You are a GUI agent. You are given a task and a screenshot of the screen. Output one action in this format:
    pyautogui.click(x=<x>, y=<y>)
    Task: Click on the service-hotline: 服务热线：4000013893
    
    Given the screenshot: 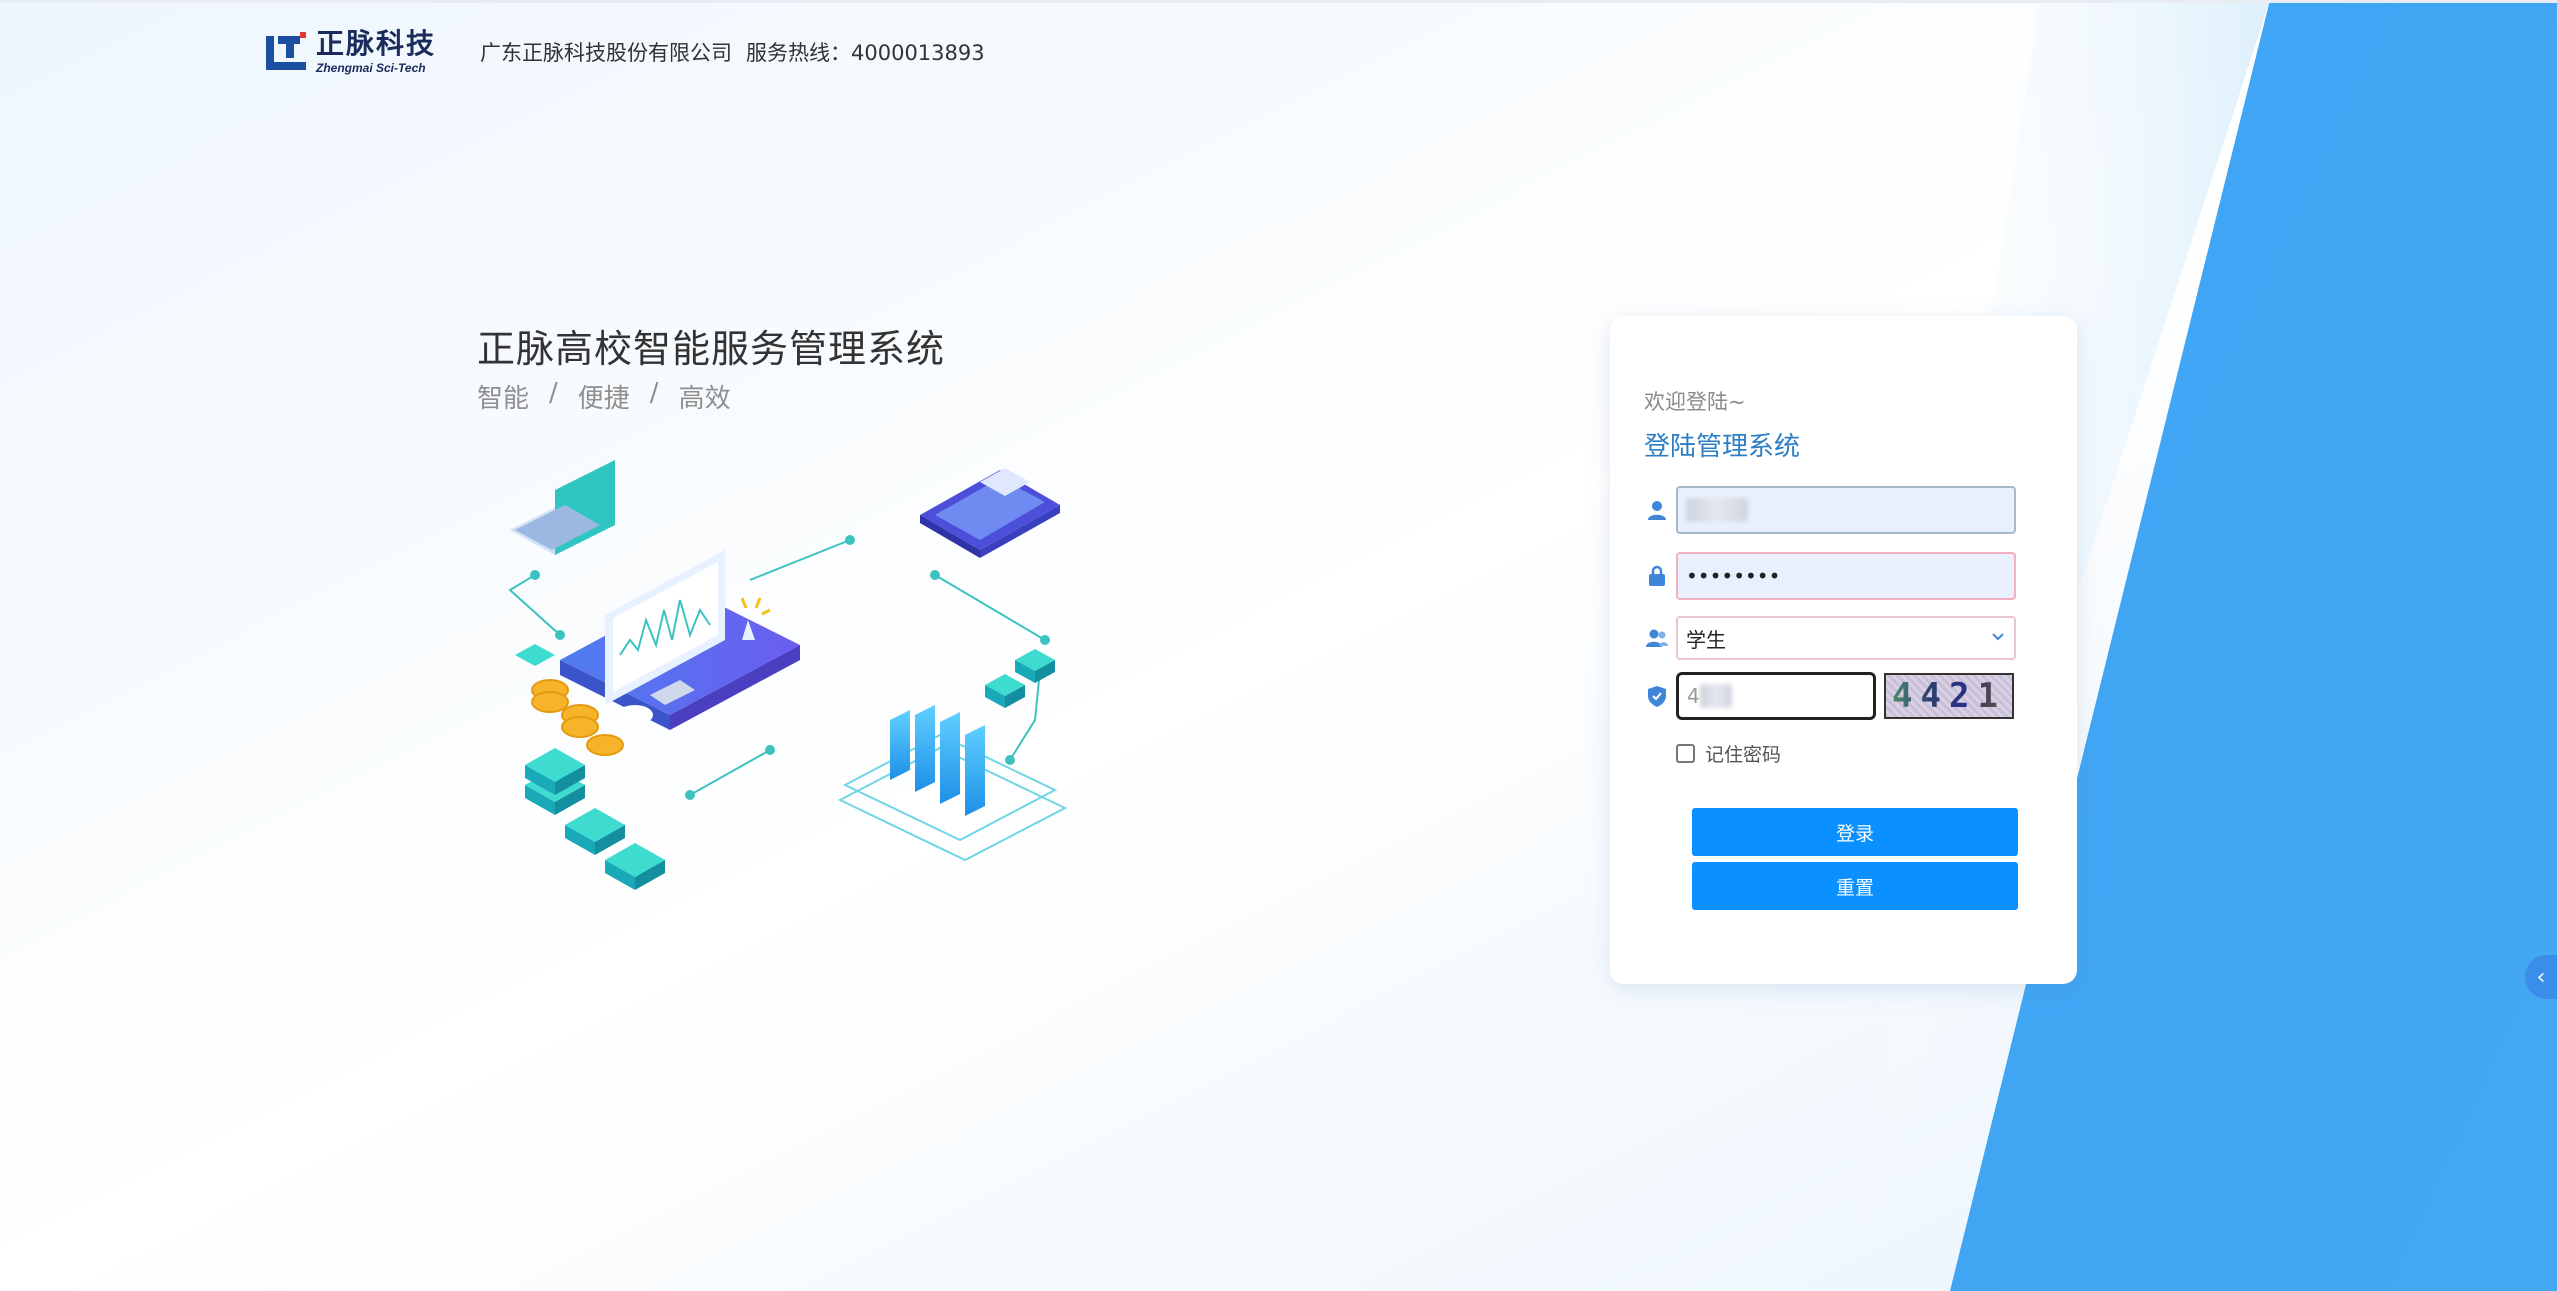 What is the action you would take?
    pyautogui.click(x=865, y=53)
    